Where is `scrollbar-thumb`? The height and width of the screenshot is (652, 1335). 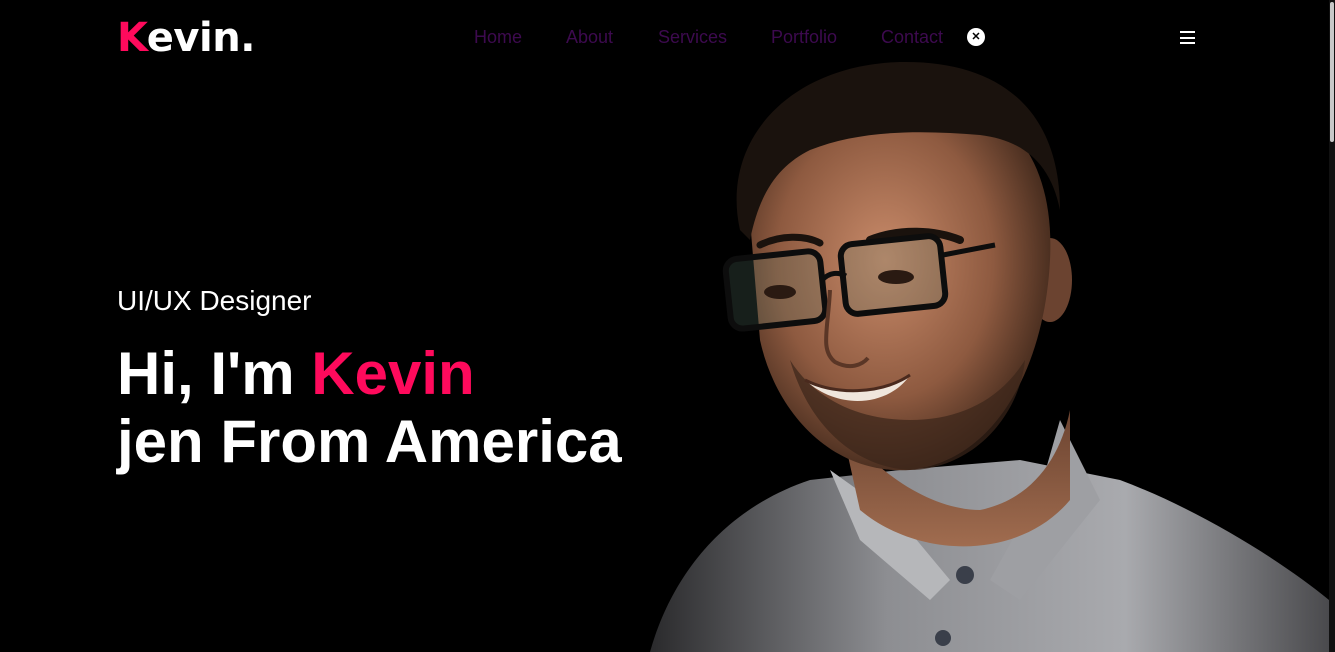 scrollbar-thumb is located at coordinates (1332, 72).